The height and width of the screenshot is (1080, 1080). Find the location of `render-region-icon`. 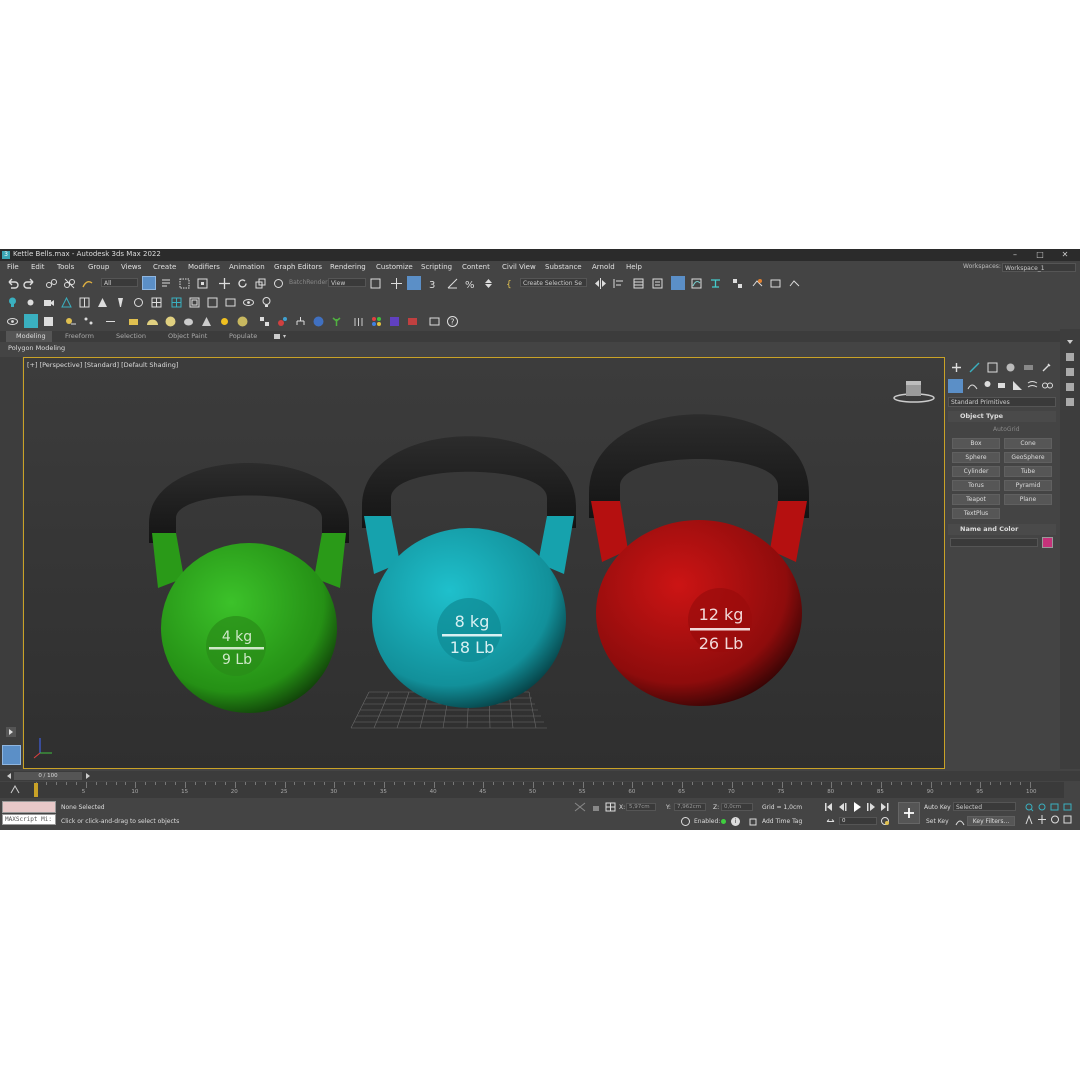

render-region-icon is located at coordinates (48, 321).